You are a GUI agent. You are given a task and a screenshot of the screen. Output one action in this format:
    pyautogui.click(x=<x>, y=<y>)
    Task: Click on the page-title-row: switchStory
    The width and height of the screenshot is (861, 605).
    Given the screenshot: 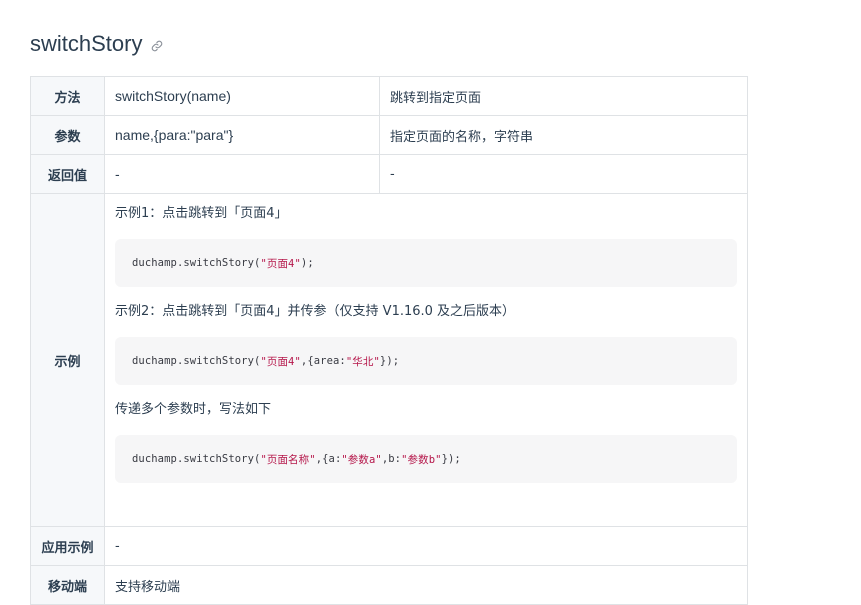 What is the action you would take?
    pyautogui.click(x=96, y=44)
    